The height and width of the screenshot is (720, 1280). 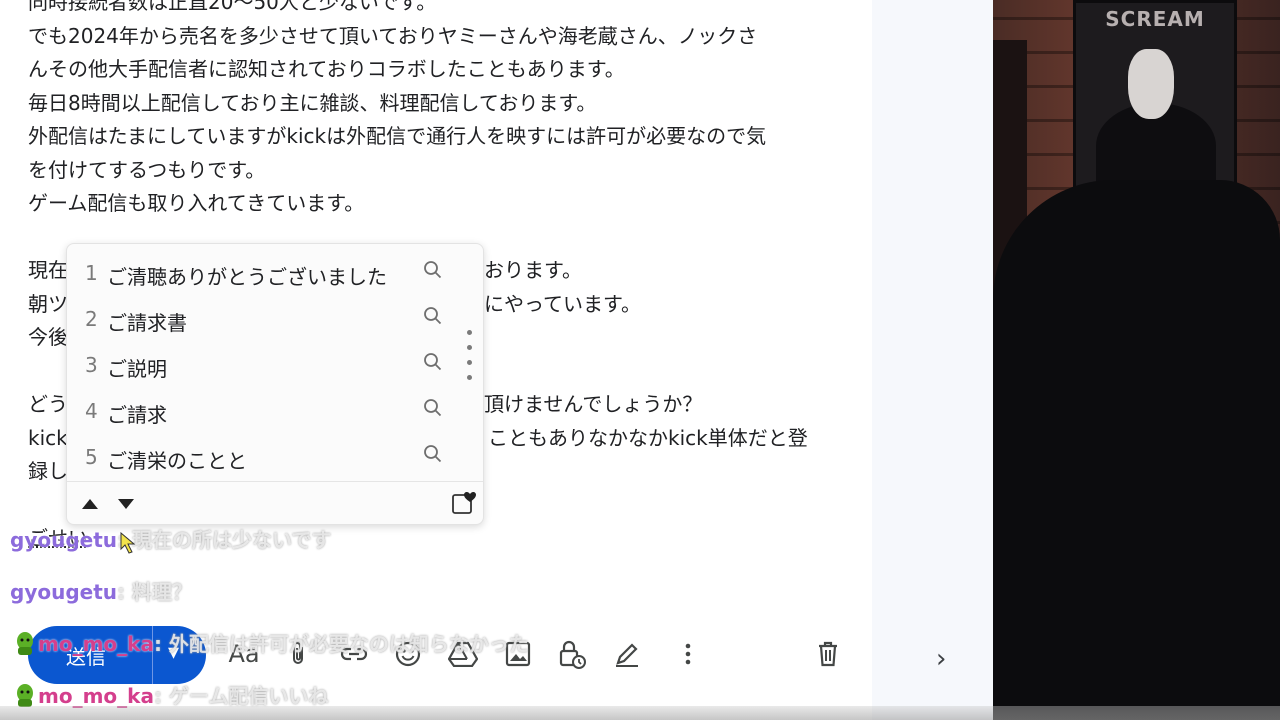 I want to click on popup-divider, so click(x=275, y=481).